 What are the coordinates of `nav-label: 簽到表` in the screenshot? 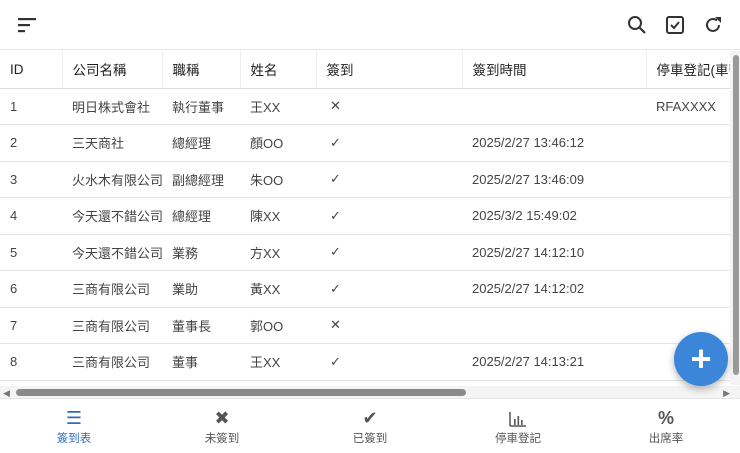 It's located at (74, 438).